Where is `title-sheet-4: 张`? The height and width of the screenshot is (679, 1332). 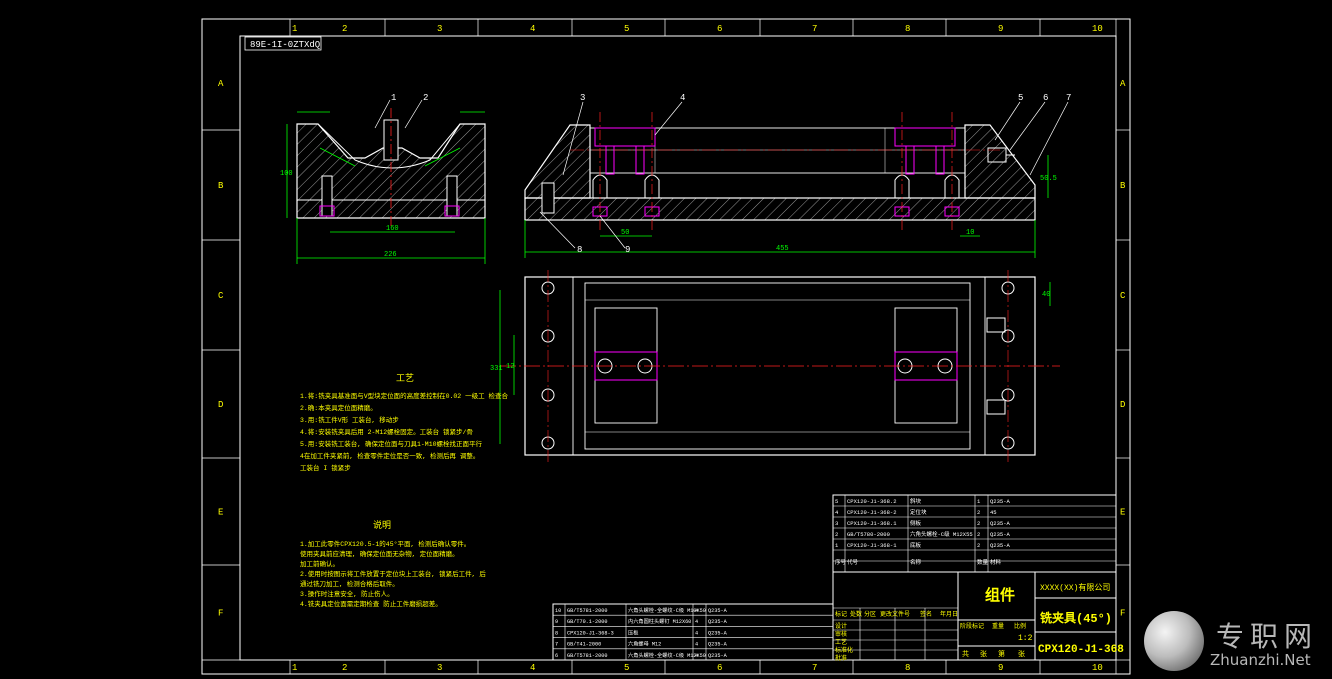 title-sheet-4: 张 is located at coordinates (1021, 654).